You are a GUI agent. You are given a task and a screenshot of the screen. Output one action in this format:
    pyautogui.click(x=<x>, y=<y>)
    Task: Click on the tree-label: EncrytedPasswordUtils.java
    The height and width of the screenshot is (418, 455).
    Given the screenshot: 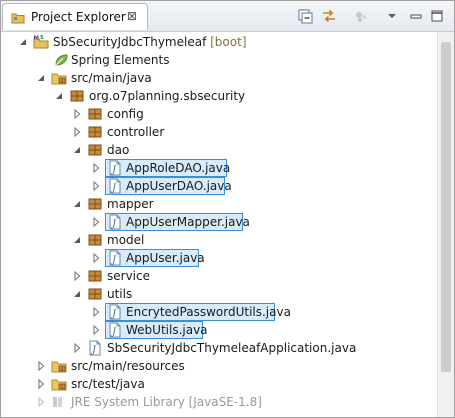 What is the action you would take?
    pyautogui.click(x=208, y=312)
    